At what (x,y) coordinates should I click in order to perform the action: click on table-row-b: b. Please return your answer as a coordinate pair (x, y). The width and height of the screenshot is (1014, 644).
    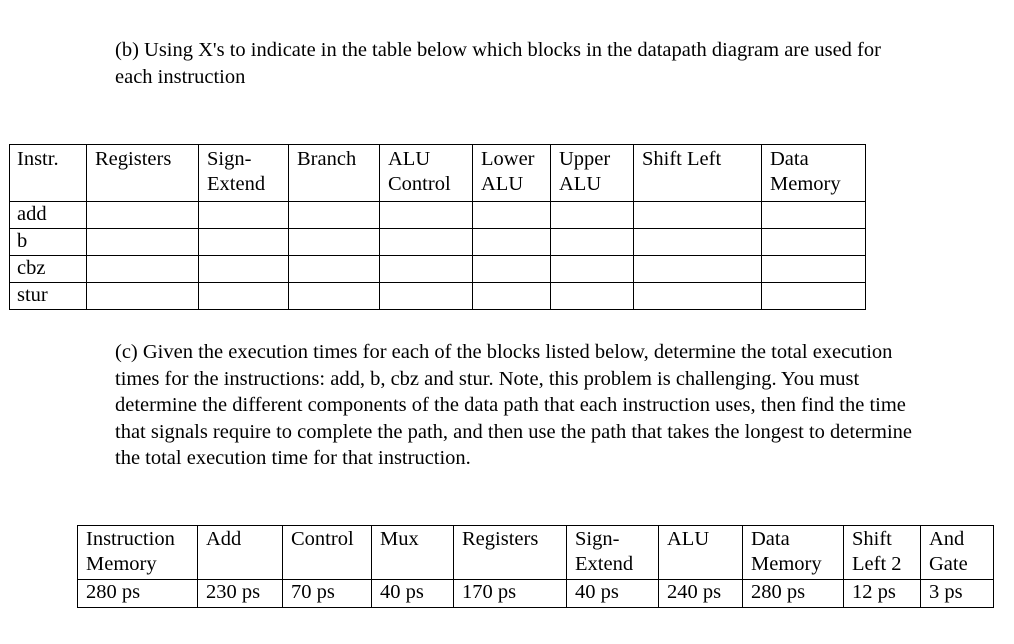
    Looking at the image, I should click on (437, 242).